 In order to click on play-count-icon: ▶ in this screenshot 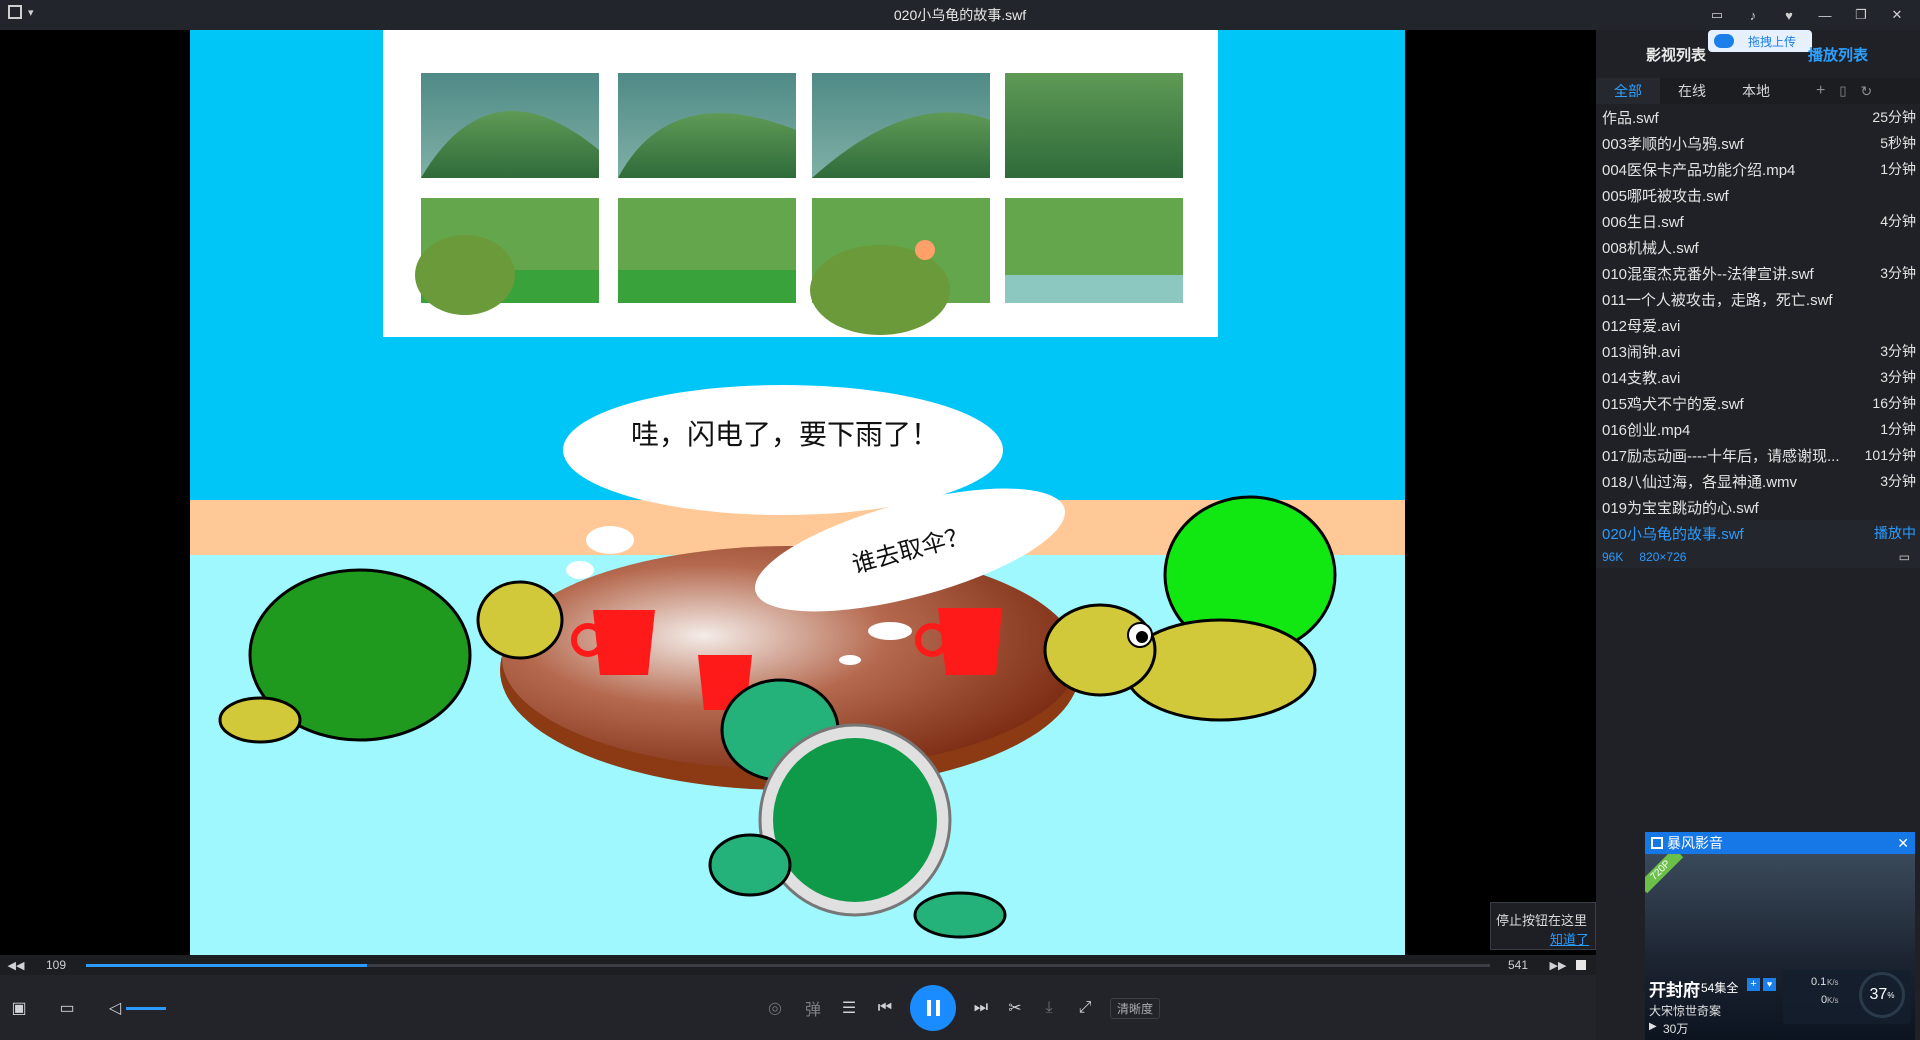, I will do `click(1653, 1026)`.